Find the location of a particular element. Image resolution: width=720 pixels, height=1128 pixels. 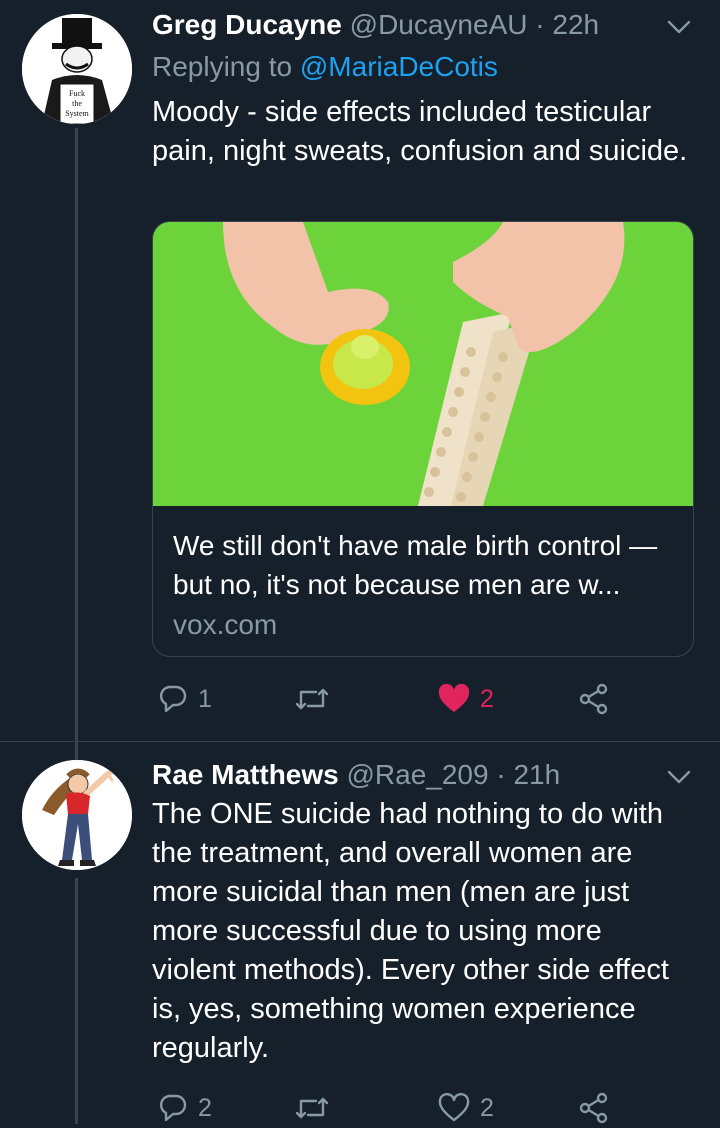

thread-line-lower is located at coordinates (76, 1001).